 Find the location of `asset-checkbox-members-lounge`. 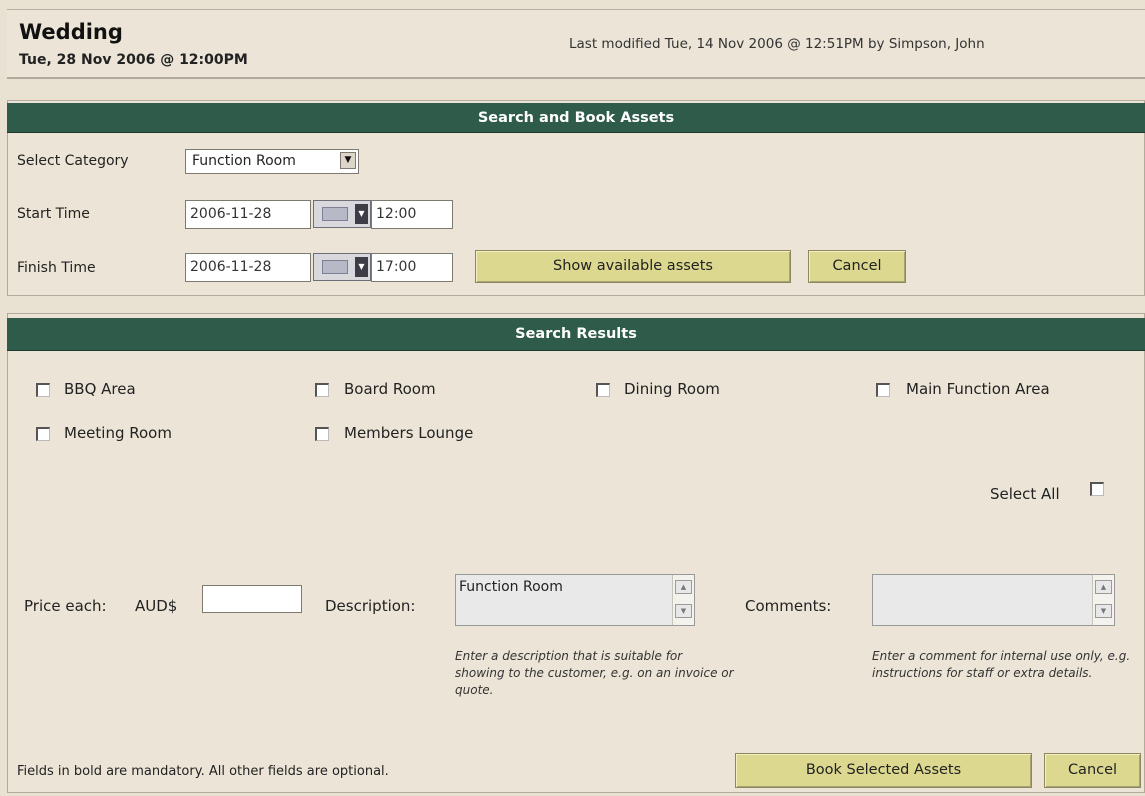

asset-checkbox-members-lounge is located at coordinates (322, 434).